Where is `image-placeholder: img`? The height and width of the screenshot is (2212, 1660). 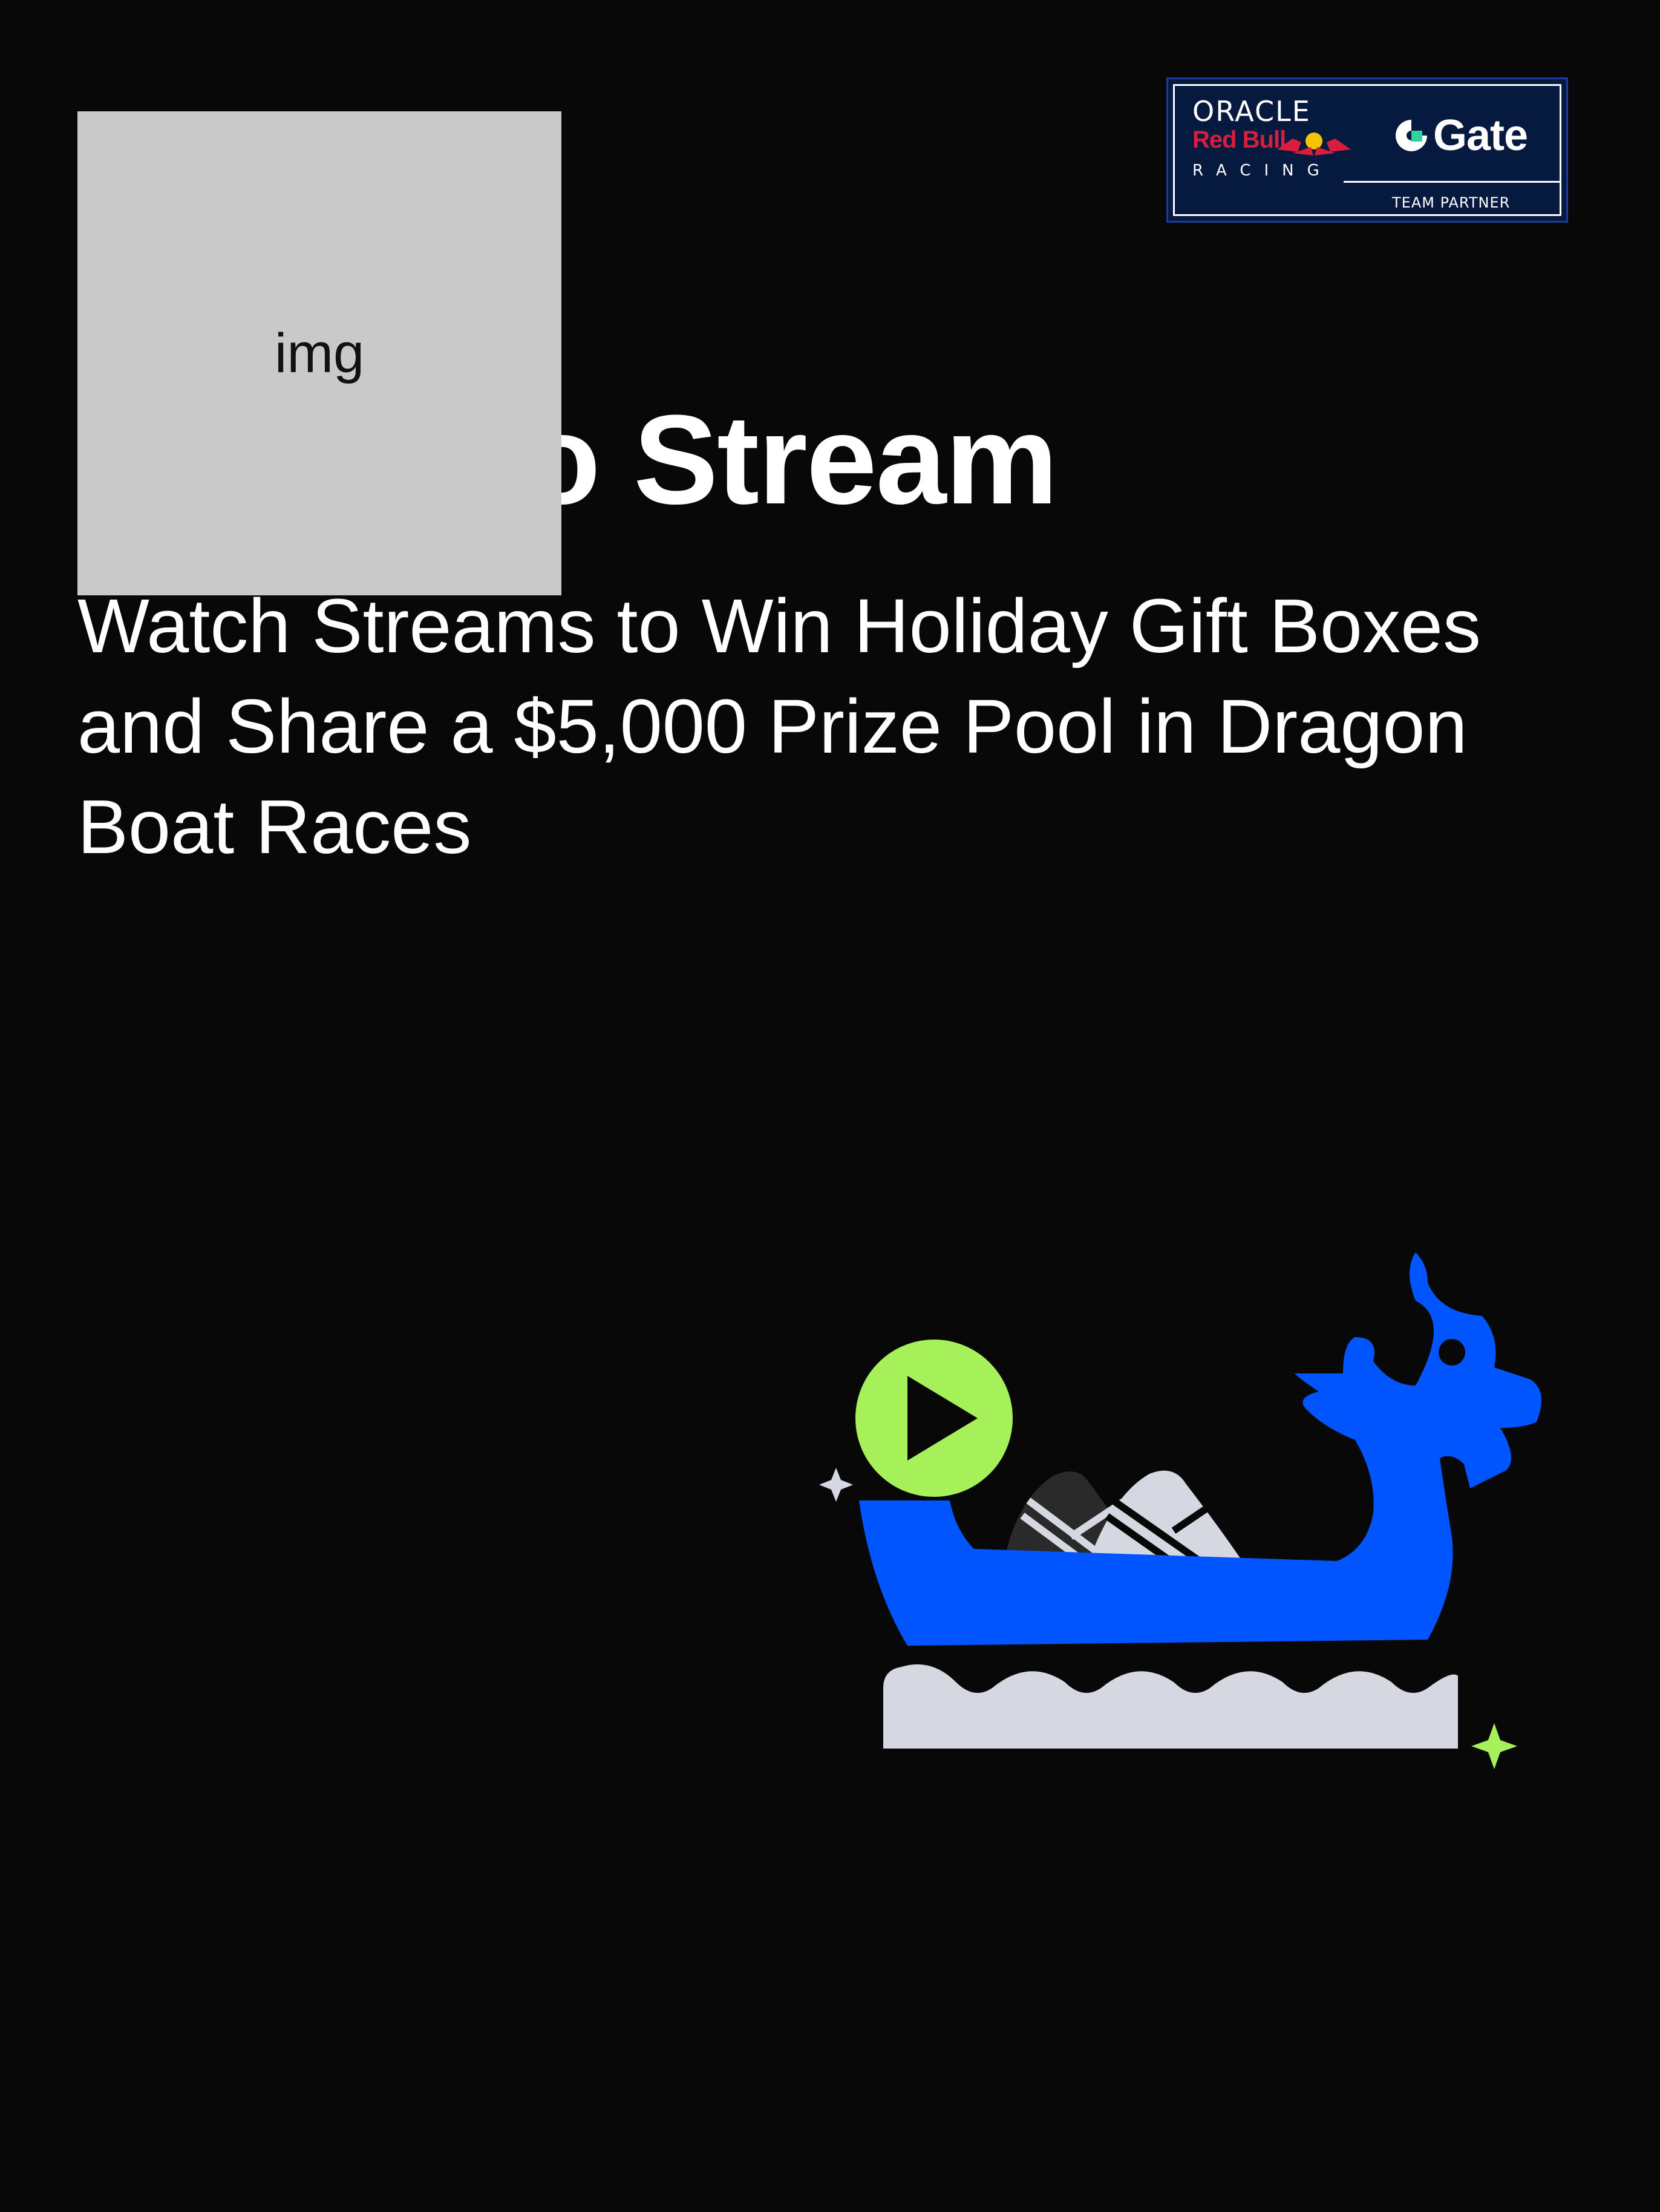 image-placeholder: img is located at coordinates (319, 353).